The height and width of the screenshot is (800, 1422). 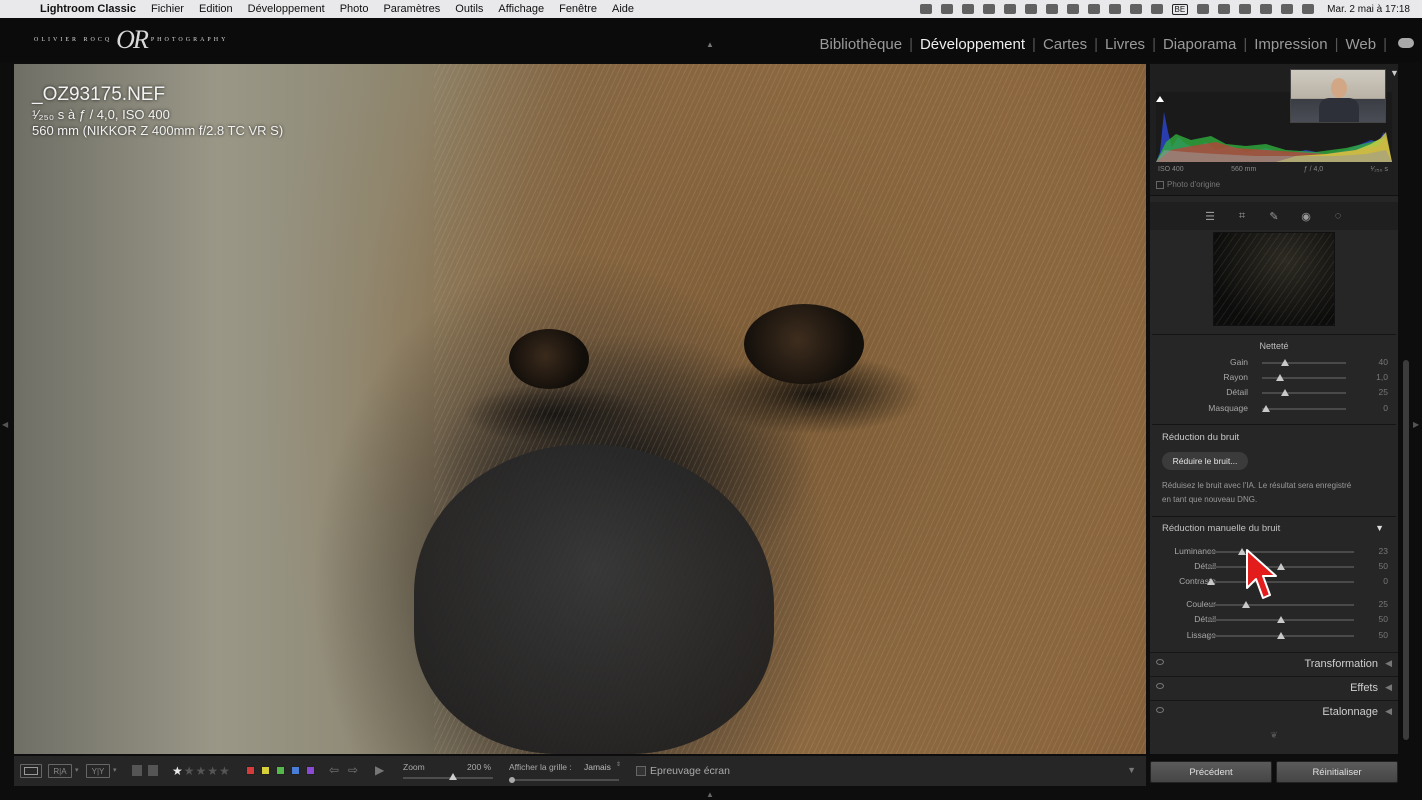 I want to click on user-icon, so click(x=1224, y=9).